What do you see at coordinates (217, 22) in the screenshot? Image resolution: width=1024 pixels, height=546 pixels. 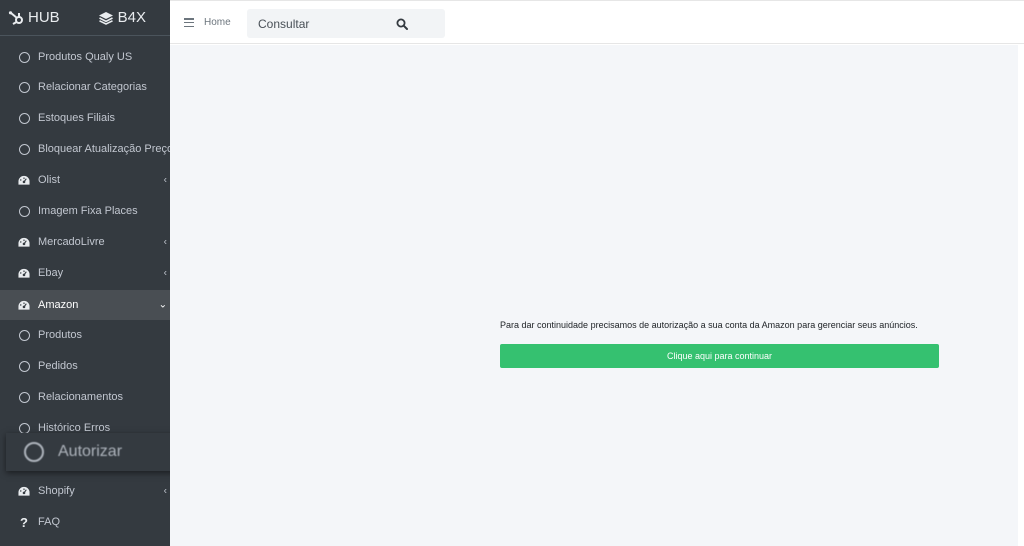 I see `home-link: Home` at bounding box center [217, 22].